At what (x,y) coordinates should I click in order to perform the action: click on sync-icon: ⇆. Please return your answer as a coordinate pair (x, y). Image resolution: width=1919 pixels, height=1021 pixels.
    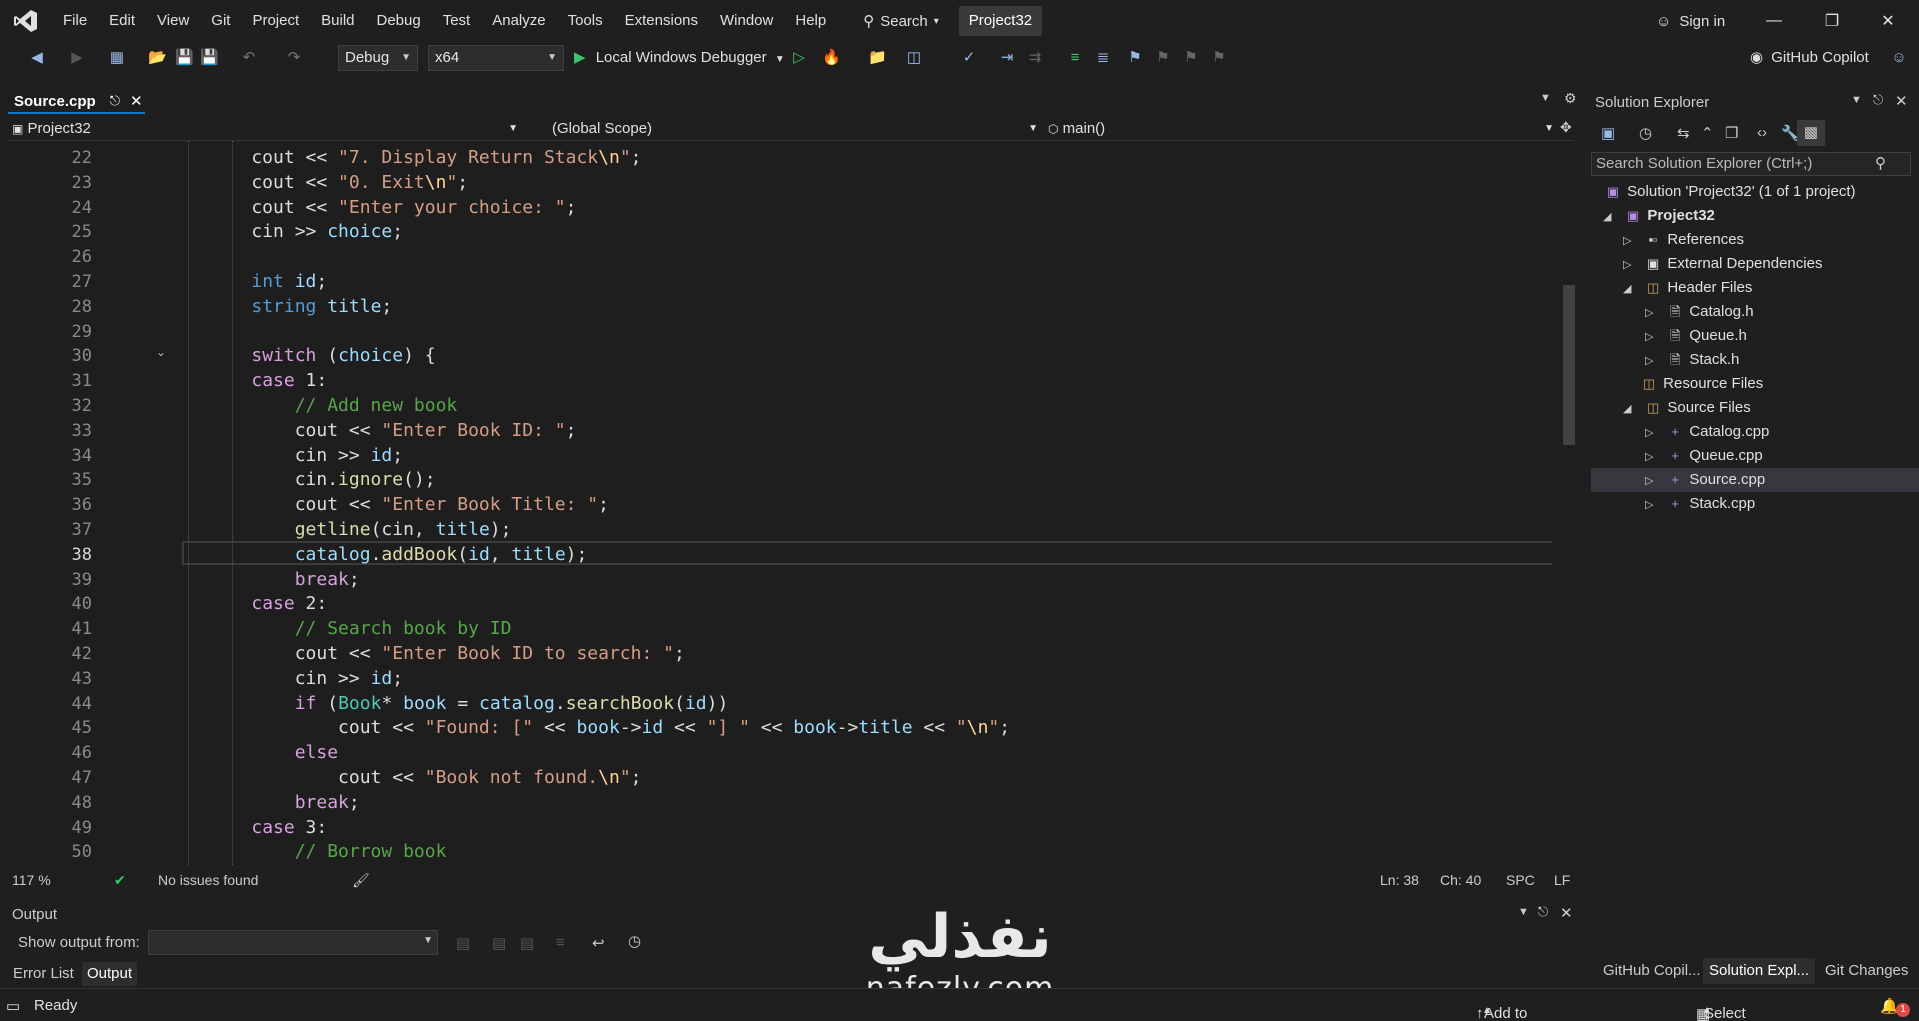
    Looking at the image, I should click on (1683, 133).